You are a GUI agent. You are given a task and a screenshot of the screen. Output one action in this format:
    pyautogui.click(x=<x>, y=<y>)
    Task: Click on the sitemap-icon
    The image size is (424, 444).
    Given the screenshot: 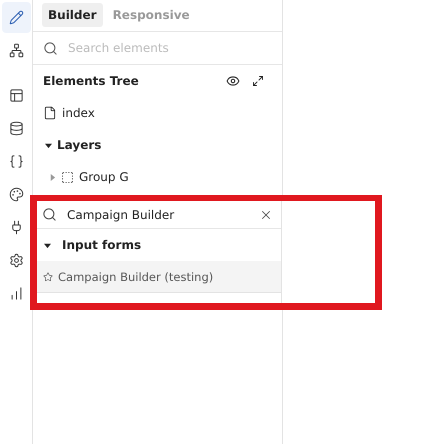 What is the action you would take?
    pyautogui.click(x=16, y=50)
    